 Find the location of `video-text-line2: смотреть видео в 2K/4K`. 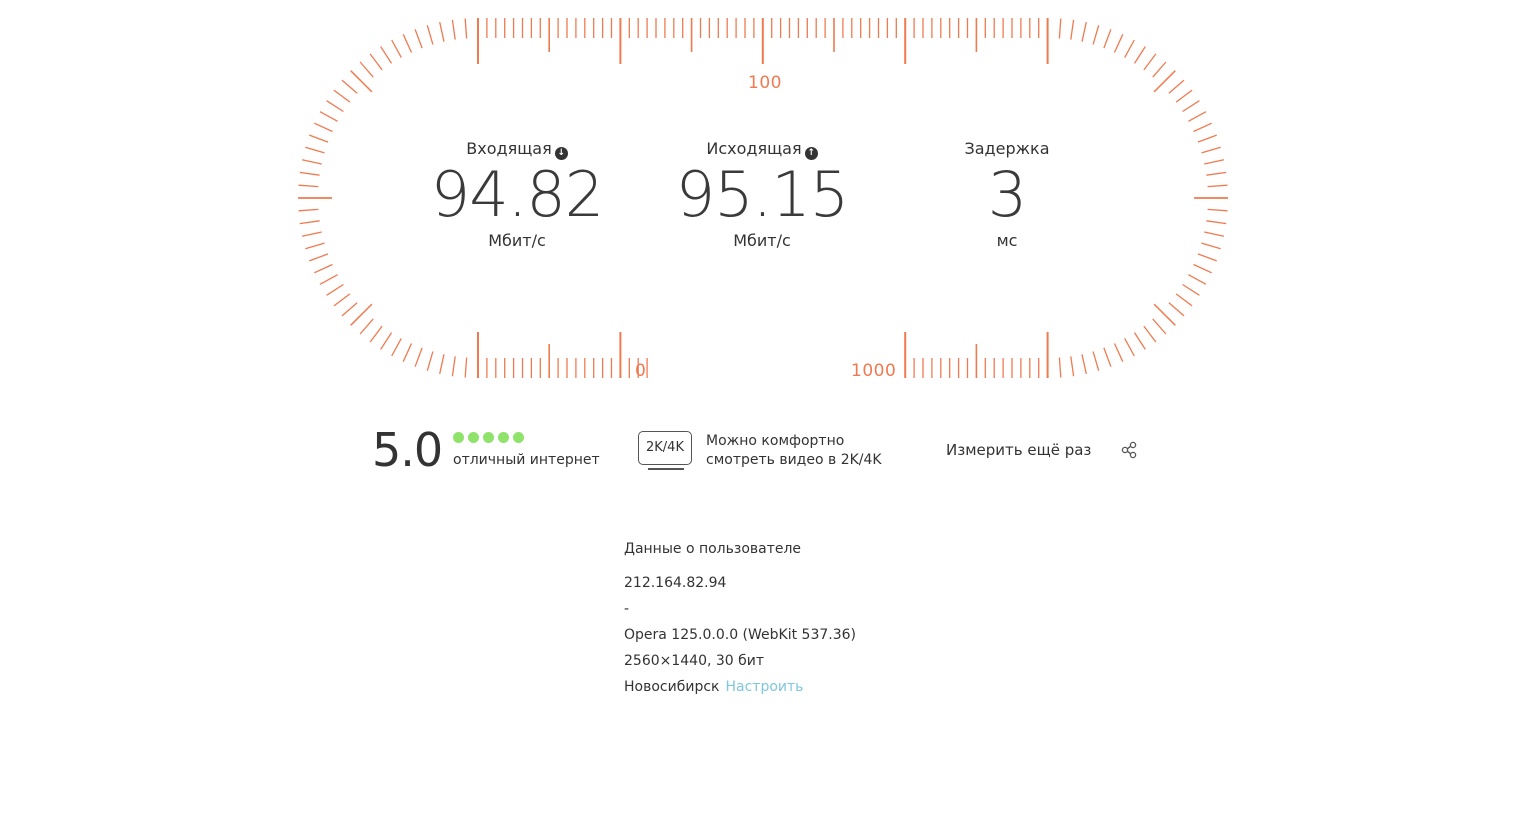

video-text-line2: смотреть видео в 2K/4K is located at coordinates (794, 460).